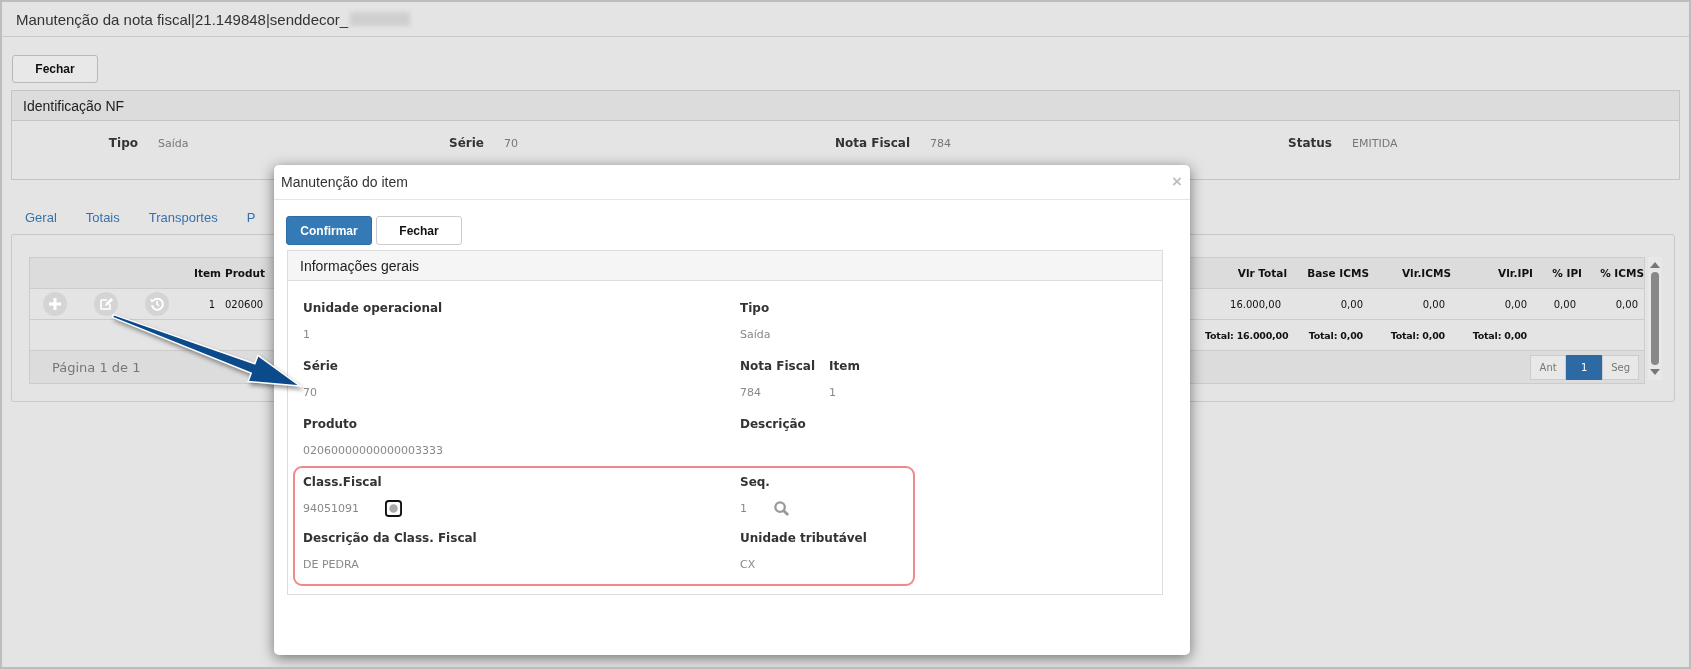 This screenshot has width=1691, height=669. I want to click on search-icon, so click(393, 508).